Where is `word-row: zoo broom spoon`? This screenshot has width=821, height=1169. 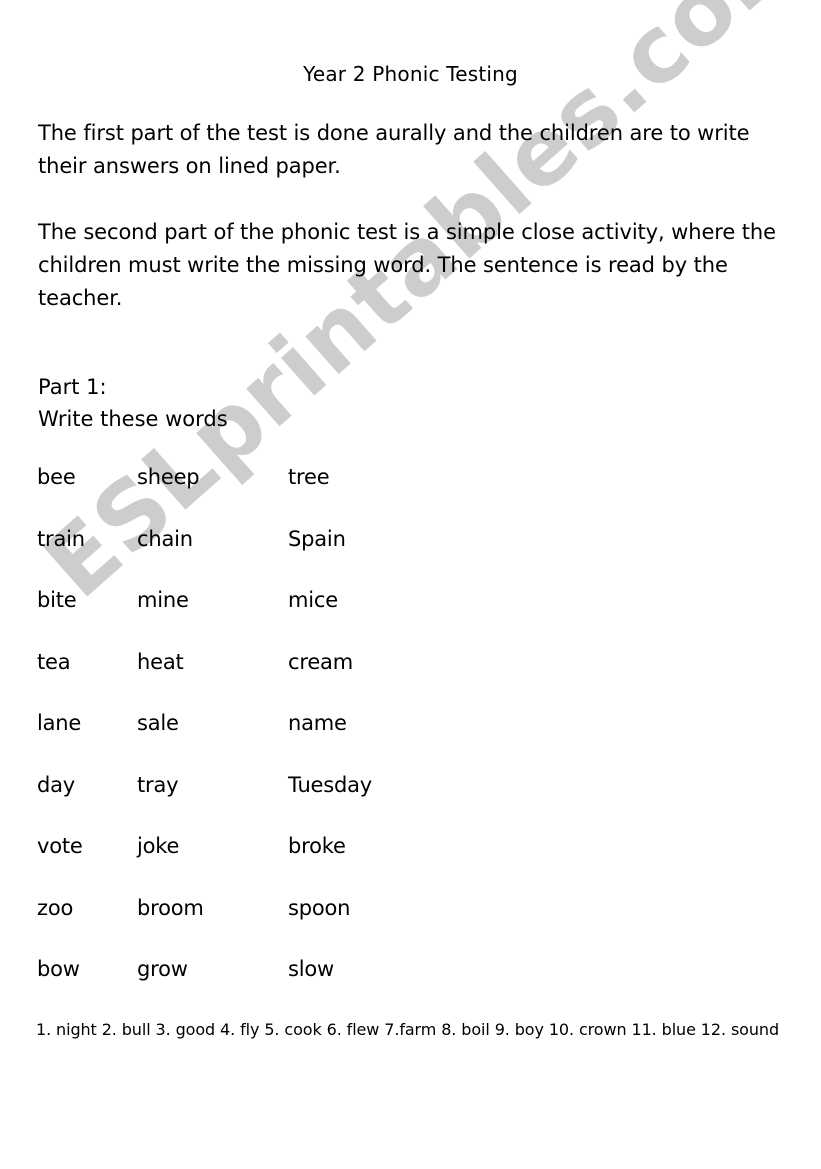
word-row: zoo broom spoon is located at coordinates (297, 927).